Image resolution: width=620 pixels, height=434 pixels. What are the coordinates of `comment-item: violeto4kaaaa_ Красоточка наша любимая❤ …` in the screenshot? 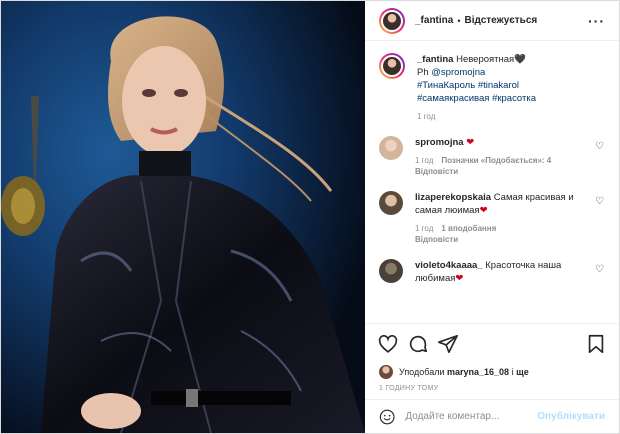 It's located at (492, 272).